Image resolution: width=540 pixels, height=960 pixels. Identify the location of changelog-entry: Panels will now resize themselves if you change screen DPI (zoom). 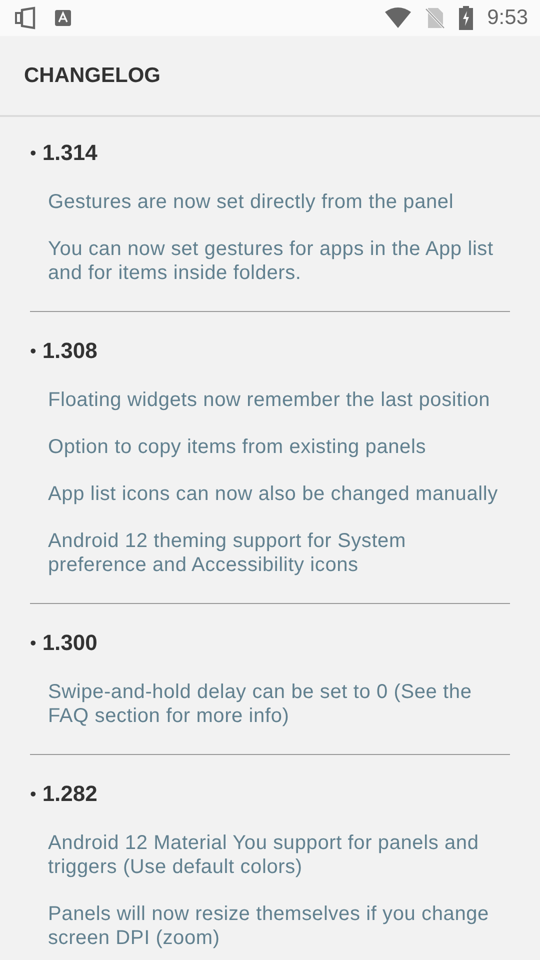
(269, 926).